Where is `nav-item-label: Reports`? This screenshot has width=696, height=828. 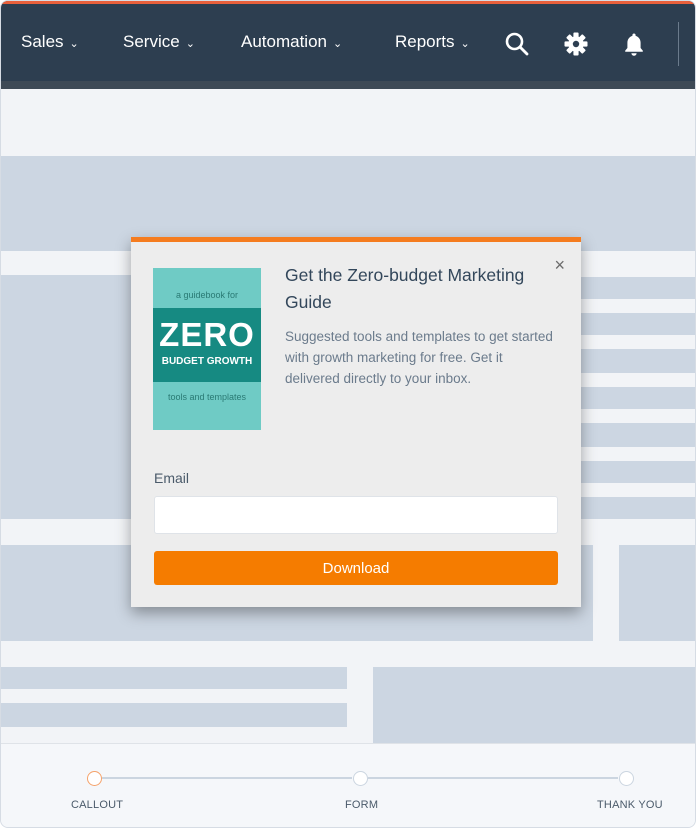 nav-item-label: Reports is located at coordinates (425, 41).